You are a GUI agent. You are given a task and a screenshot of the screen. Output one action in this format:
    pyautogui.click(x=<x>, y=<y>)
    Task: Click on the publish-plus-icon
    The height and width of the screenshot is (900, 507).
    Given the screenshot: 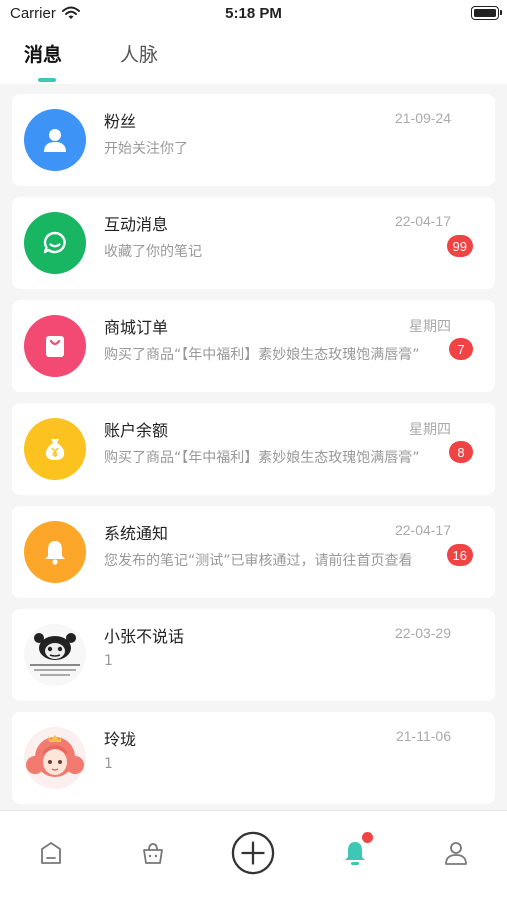 What is the action you would take?
    pyautogui.click(x=253, y=853)
    